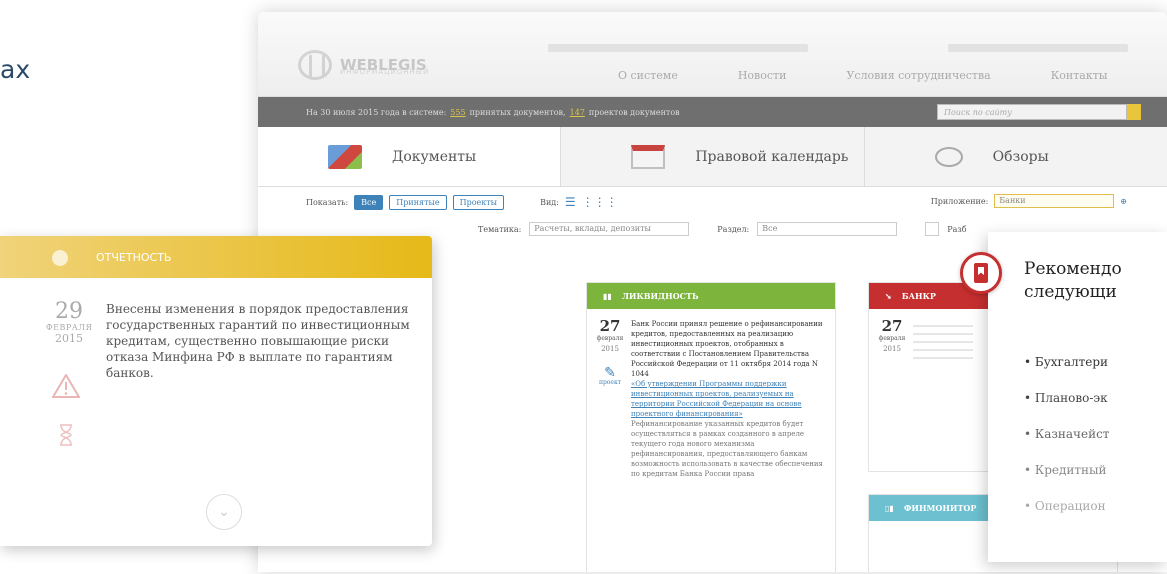 The image size is (1167, 574). I want to click on card-title: ФИНМОНИТОР, so click(940, 508).